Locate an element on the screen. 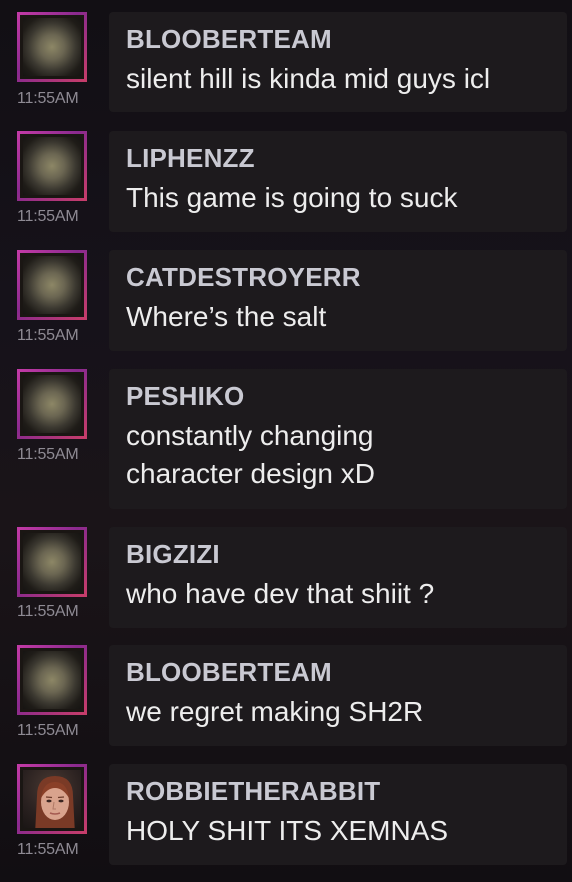  message-username: BIGZIZI is located at coordinates (173, 554).